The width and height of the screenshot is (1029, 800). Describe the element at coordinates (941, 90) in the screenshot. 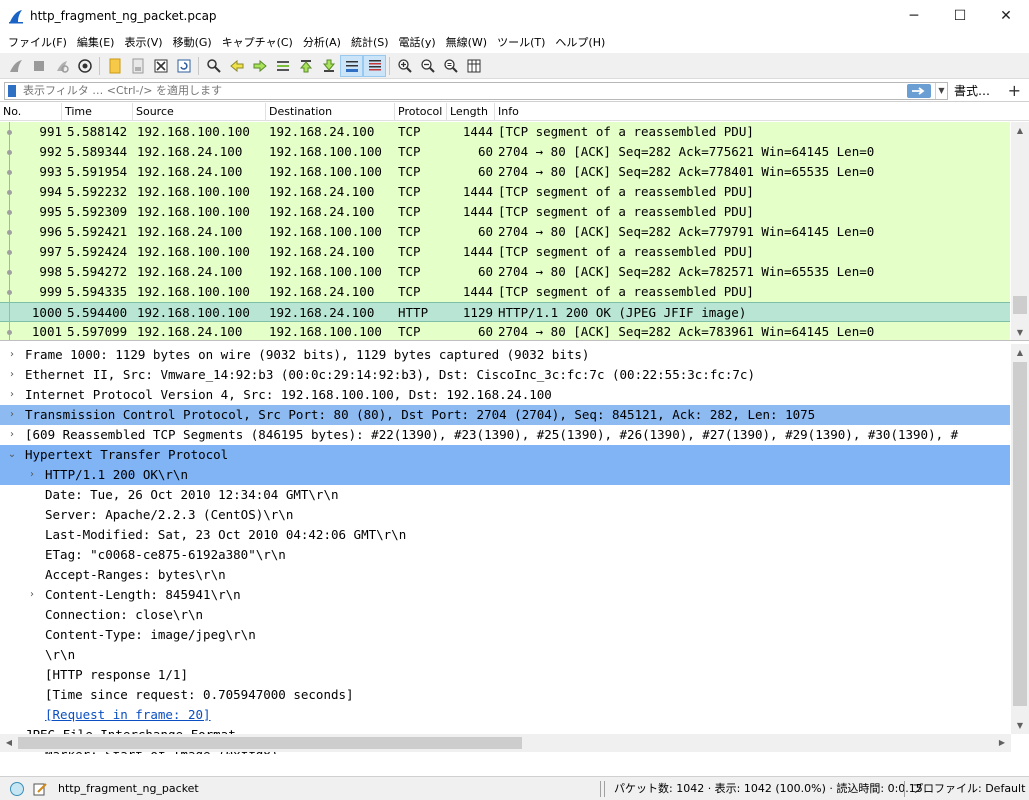

I see `chevron-down-icon: ▼` at that location.